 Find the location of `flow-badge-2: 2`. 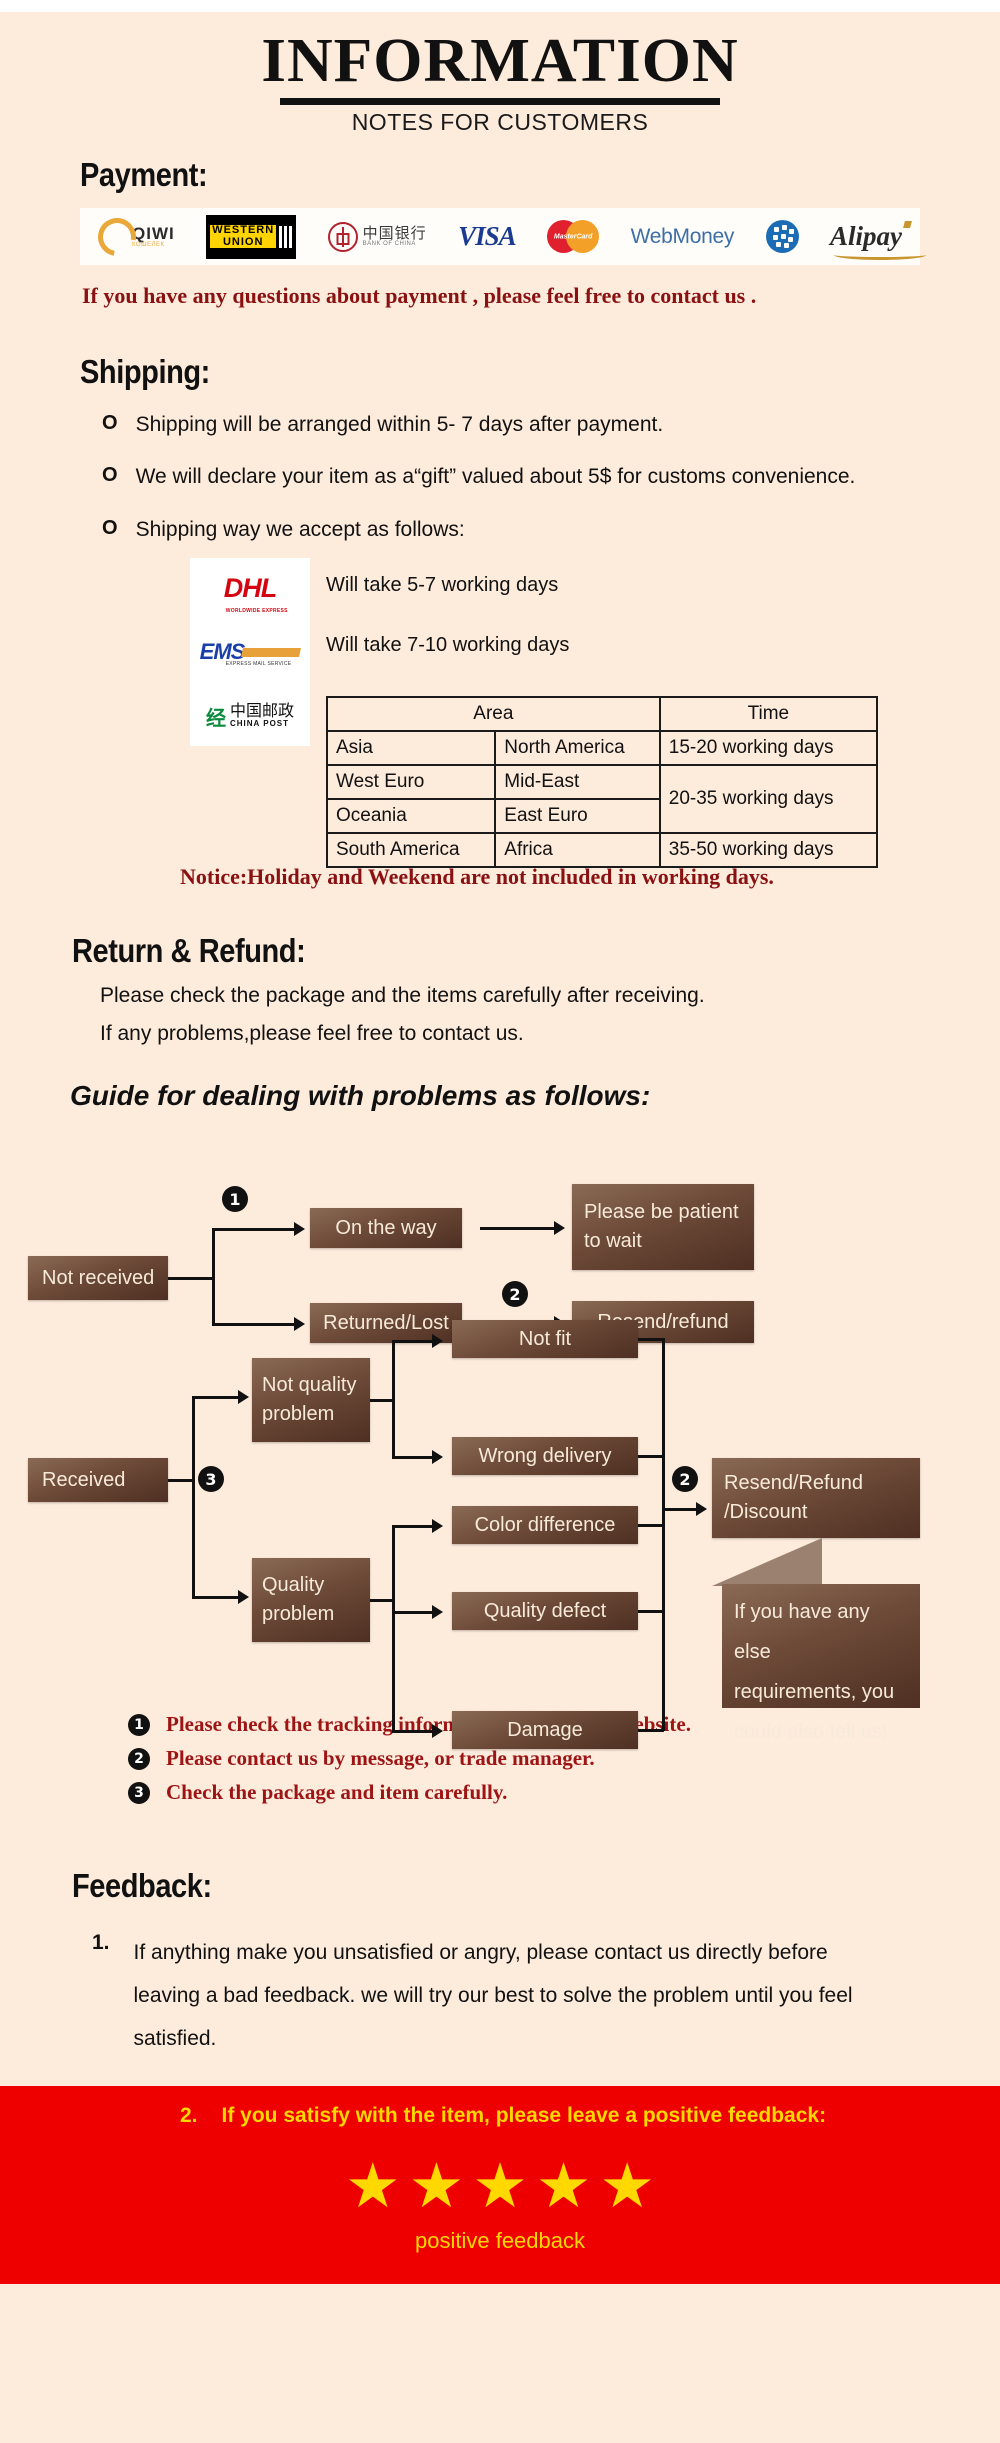

flow-badge-2: 2 is located at coordinates (515, 1294).